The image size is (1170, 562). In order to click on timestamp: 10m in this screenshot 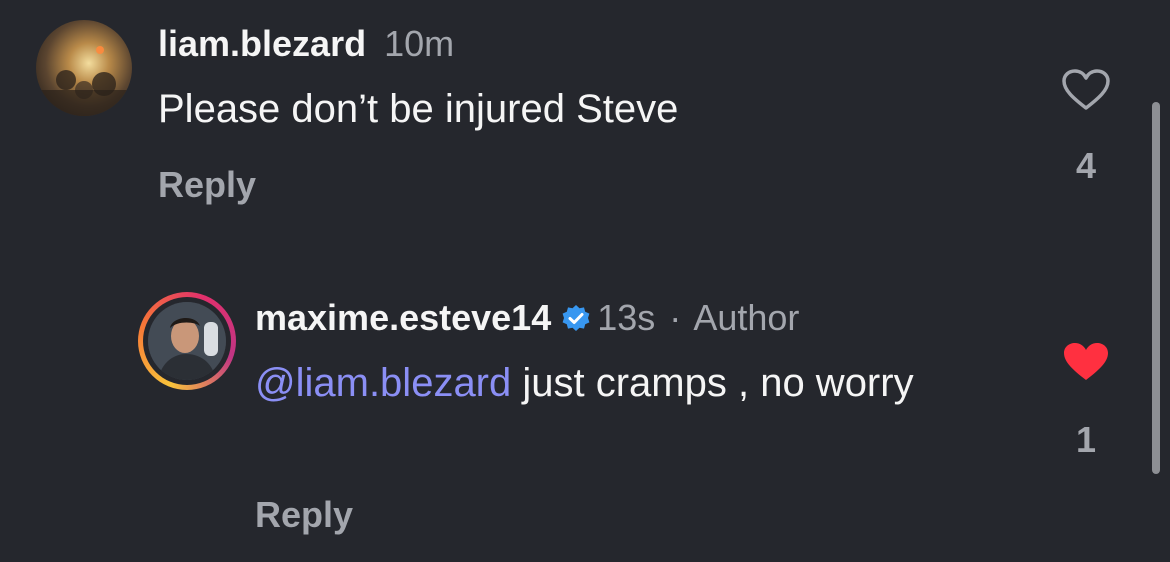, I will do `click(419, 43)`.